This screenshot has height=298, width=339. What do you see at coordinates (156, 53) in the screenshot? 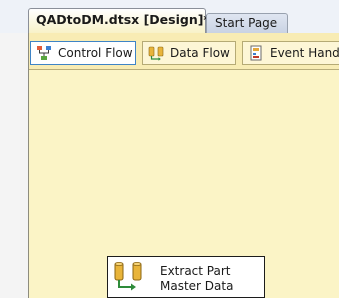
I see `data-flow-icon` at bounding box center [156, 53].